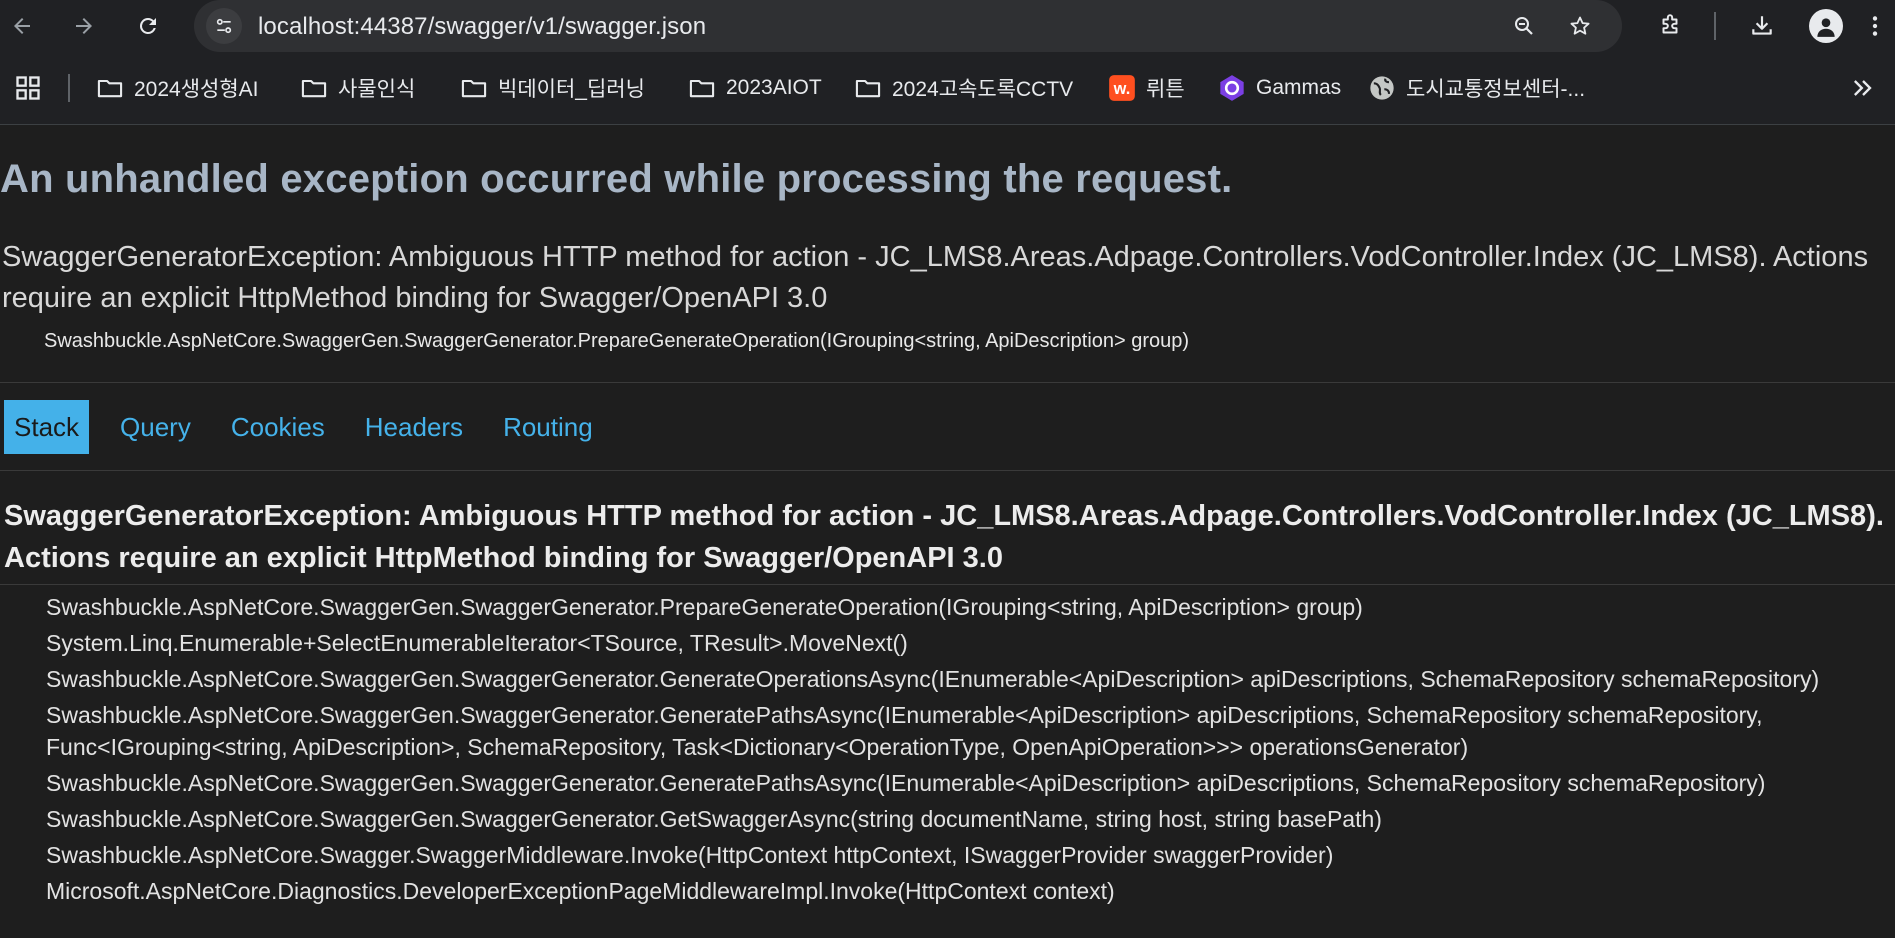  I want to click on gamma-logo-icon, so click(1232, 88).